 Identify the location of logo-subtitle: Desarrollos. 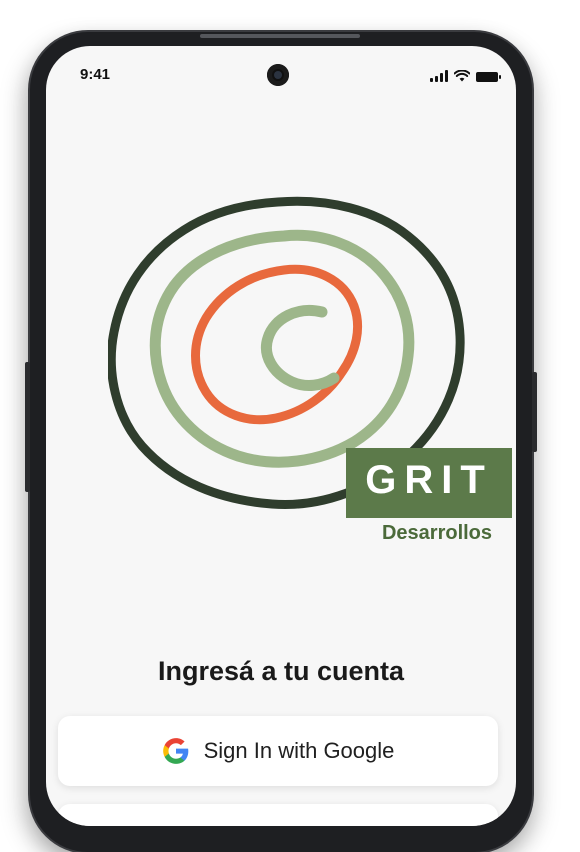
(437, 533).